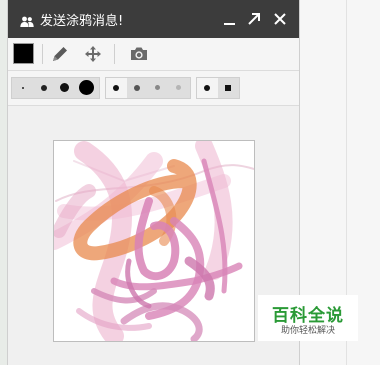 This screenshot has width=380, height=365. I want to click on camera-icon, so click(139, 54).